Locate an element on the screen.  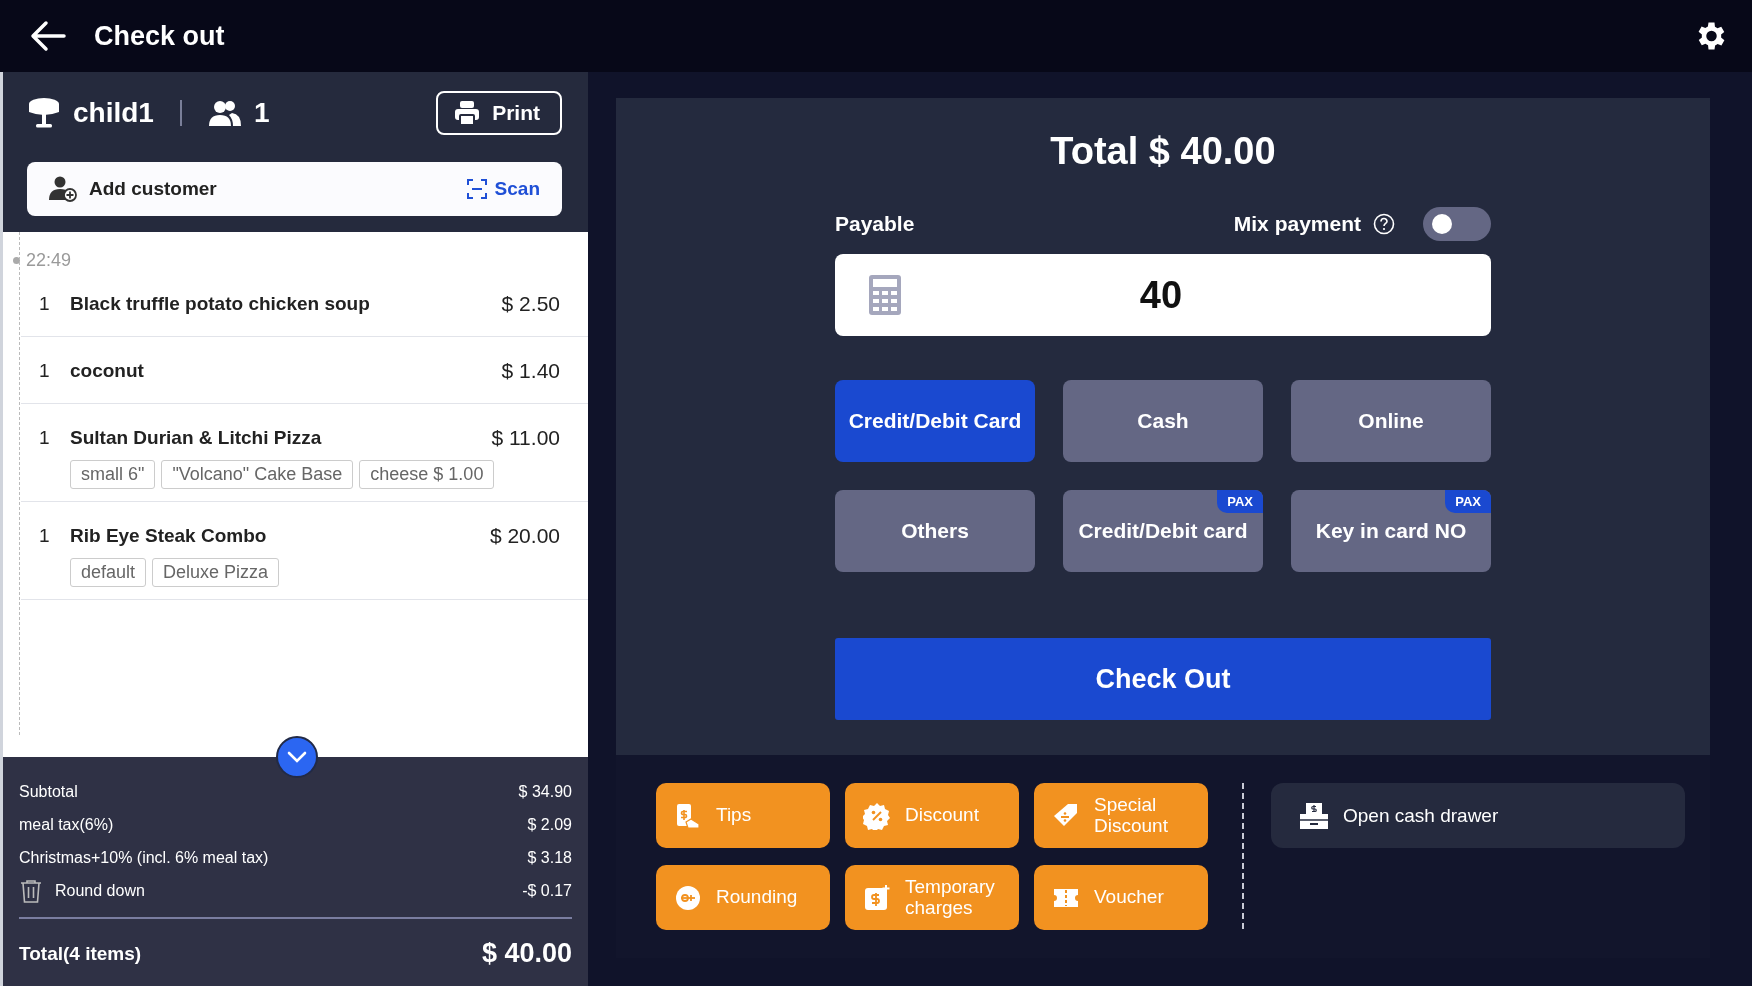
amount-field: 40 is located at coordinates (1163, 295).